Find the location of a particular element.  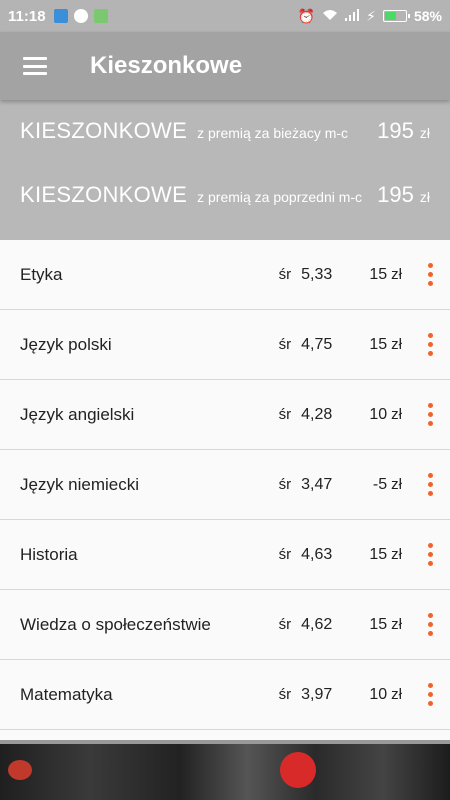

average-value: 5,33 is located at coordinates (317, 274).